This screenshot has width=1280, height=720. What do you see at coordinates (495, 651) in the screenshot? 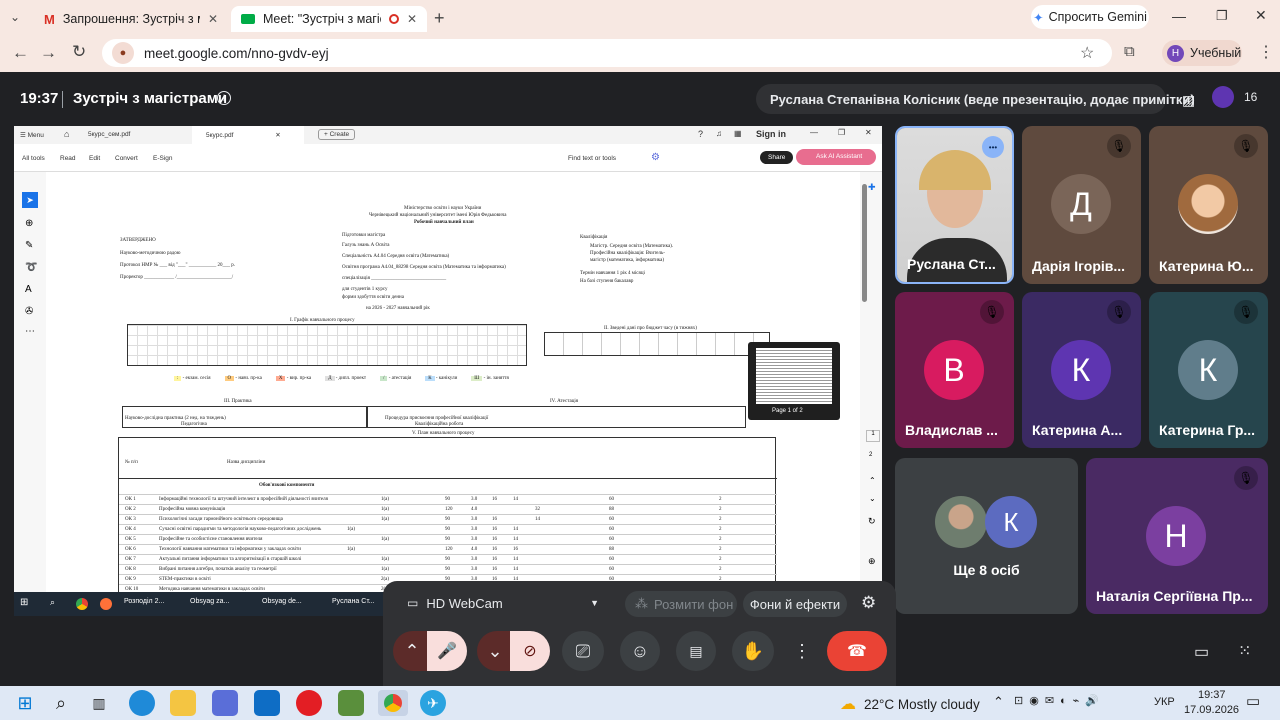
I see `camera-options-button: ⌄` at bounding box center [495, 651].